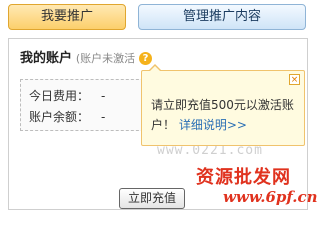  What do you see at coordinates (46, 58) in the screenshot?
I see `account-title: 我的账户` at bounding box center [46, 58].